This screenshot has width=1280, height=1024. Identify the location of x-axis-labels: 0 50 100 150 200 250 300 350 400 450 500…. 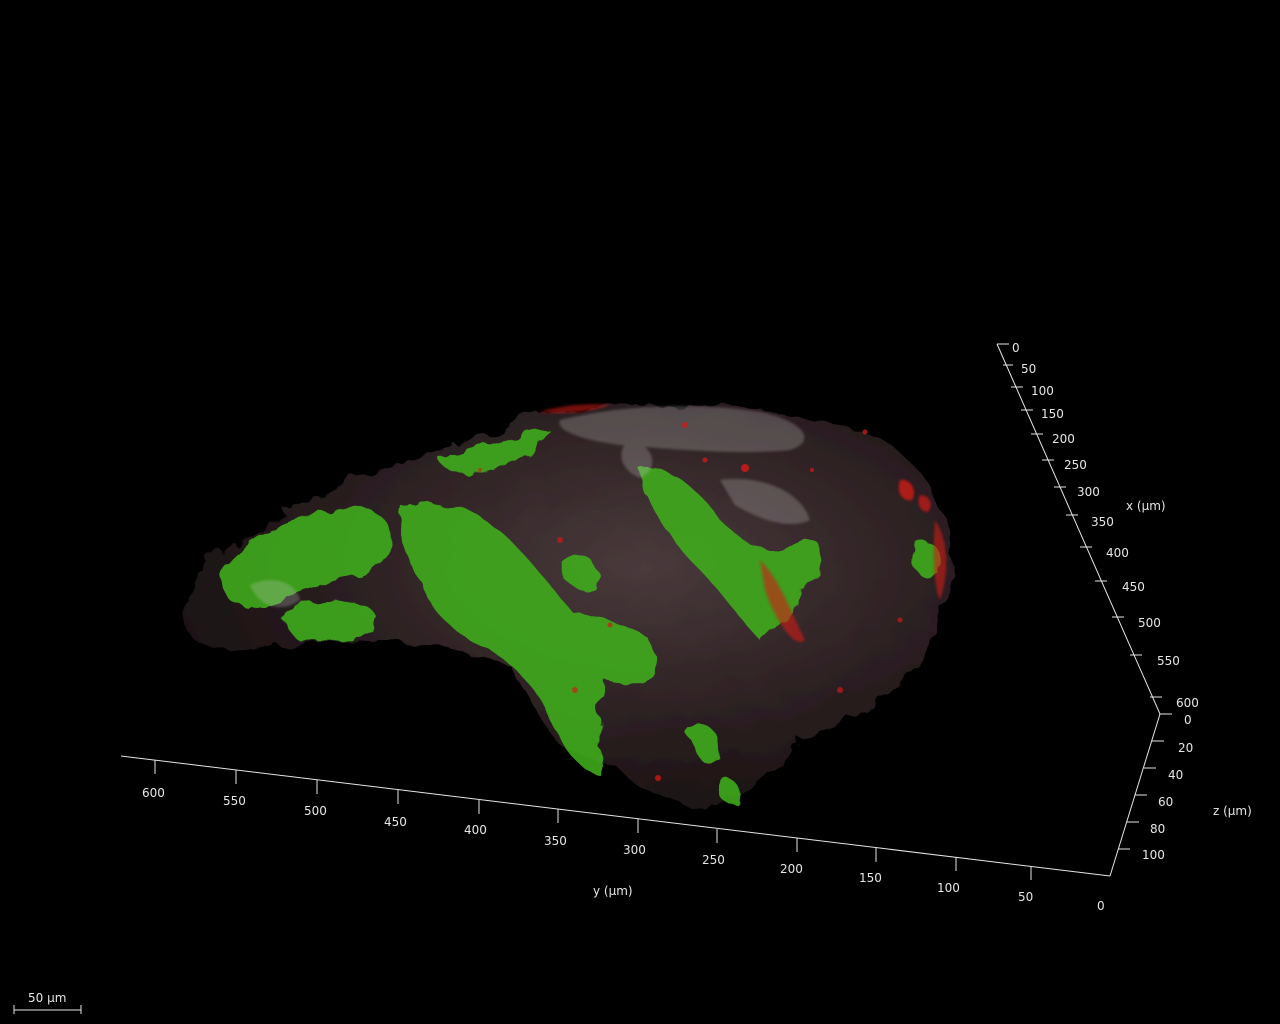
(1105, 525).